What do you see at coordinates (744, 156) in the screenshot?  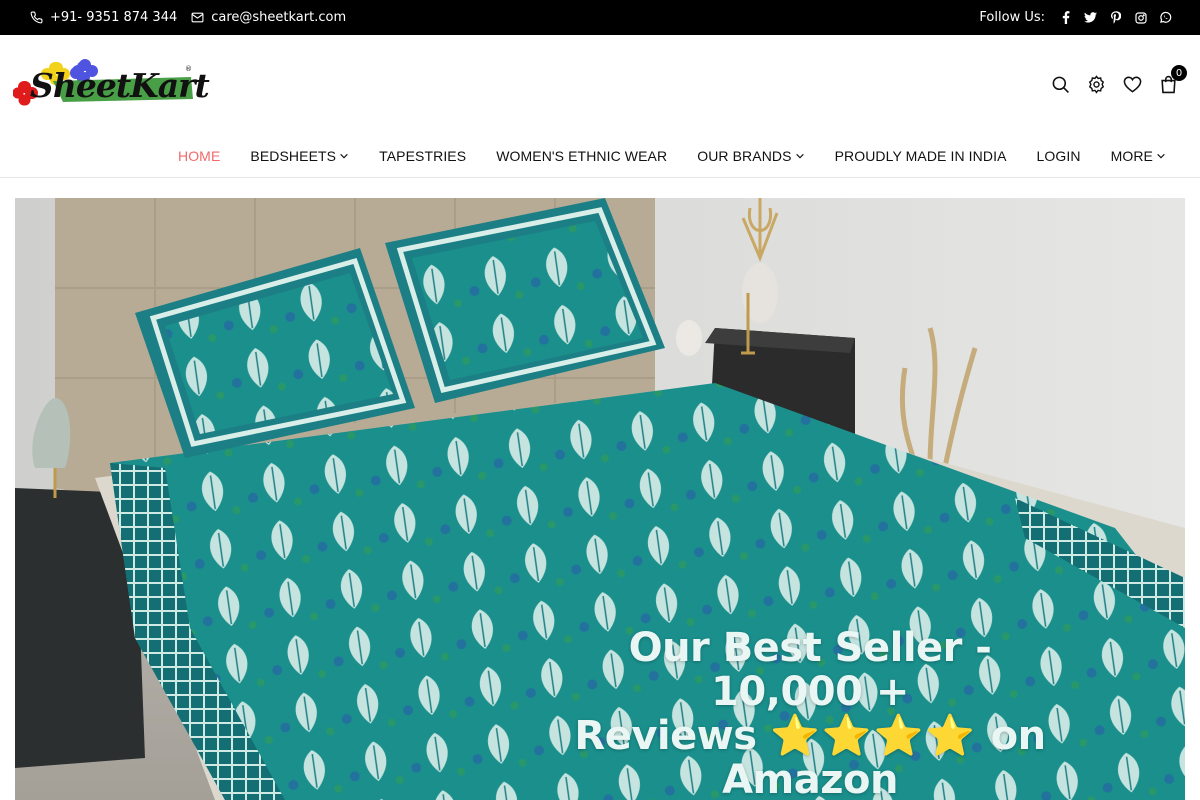 I see `nav-item-label: OUR BRANDS` at bounding box center [744, 156].